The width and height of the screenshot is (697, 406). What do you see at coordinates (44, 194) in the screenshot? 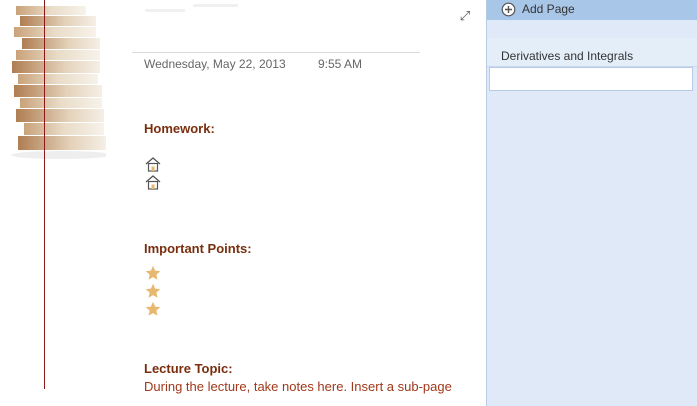
I see `notebook-margin-line` at bounding box center [44, 194].